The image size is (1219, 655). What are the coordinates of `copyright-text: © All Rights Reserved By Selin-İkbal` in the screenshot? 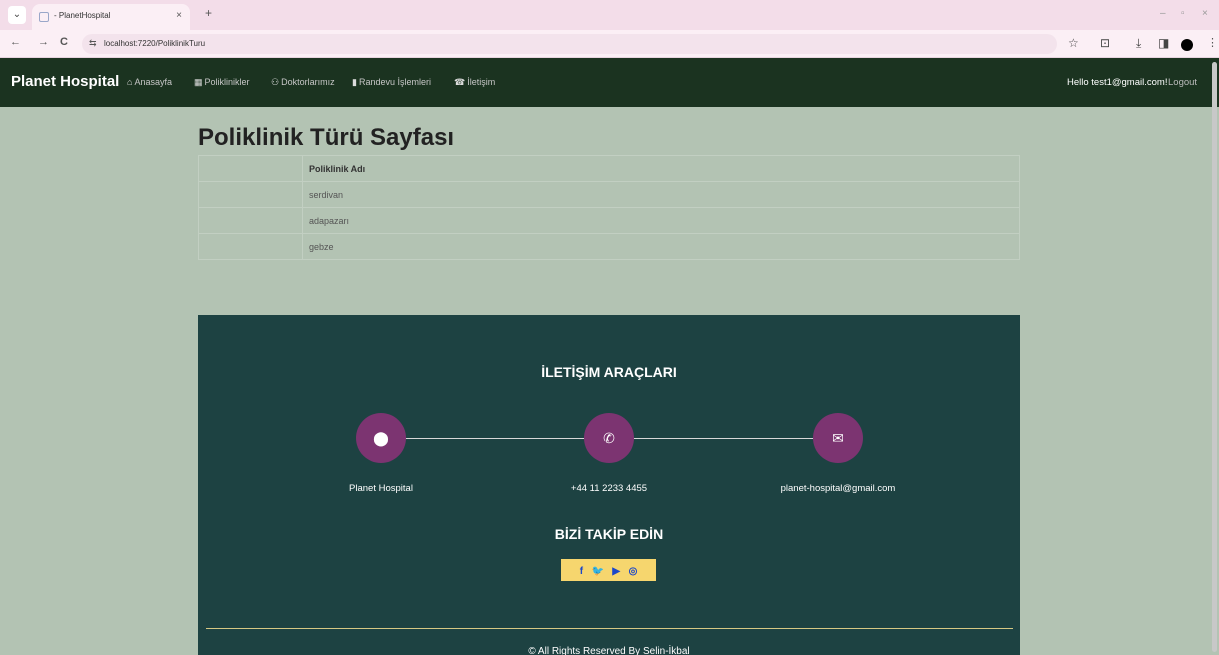 It's located at (609, 650).